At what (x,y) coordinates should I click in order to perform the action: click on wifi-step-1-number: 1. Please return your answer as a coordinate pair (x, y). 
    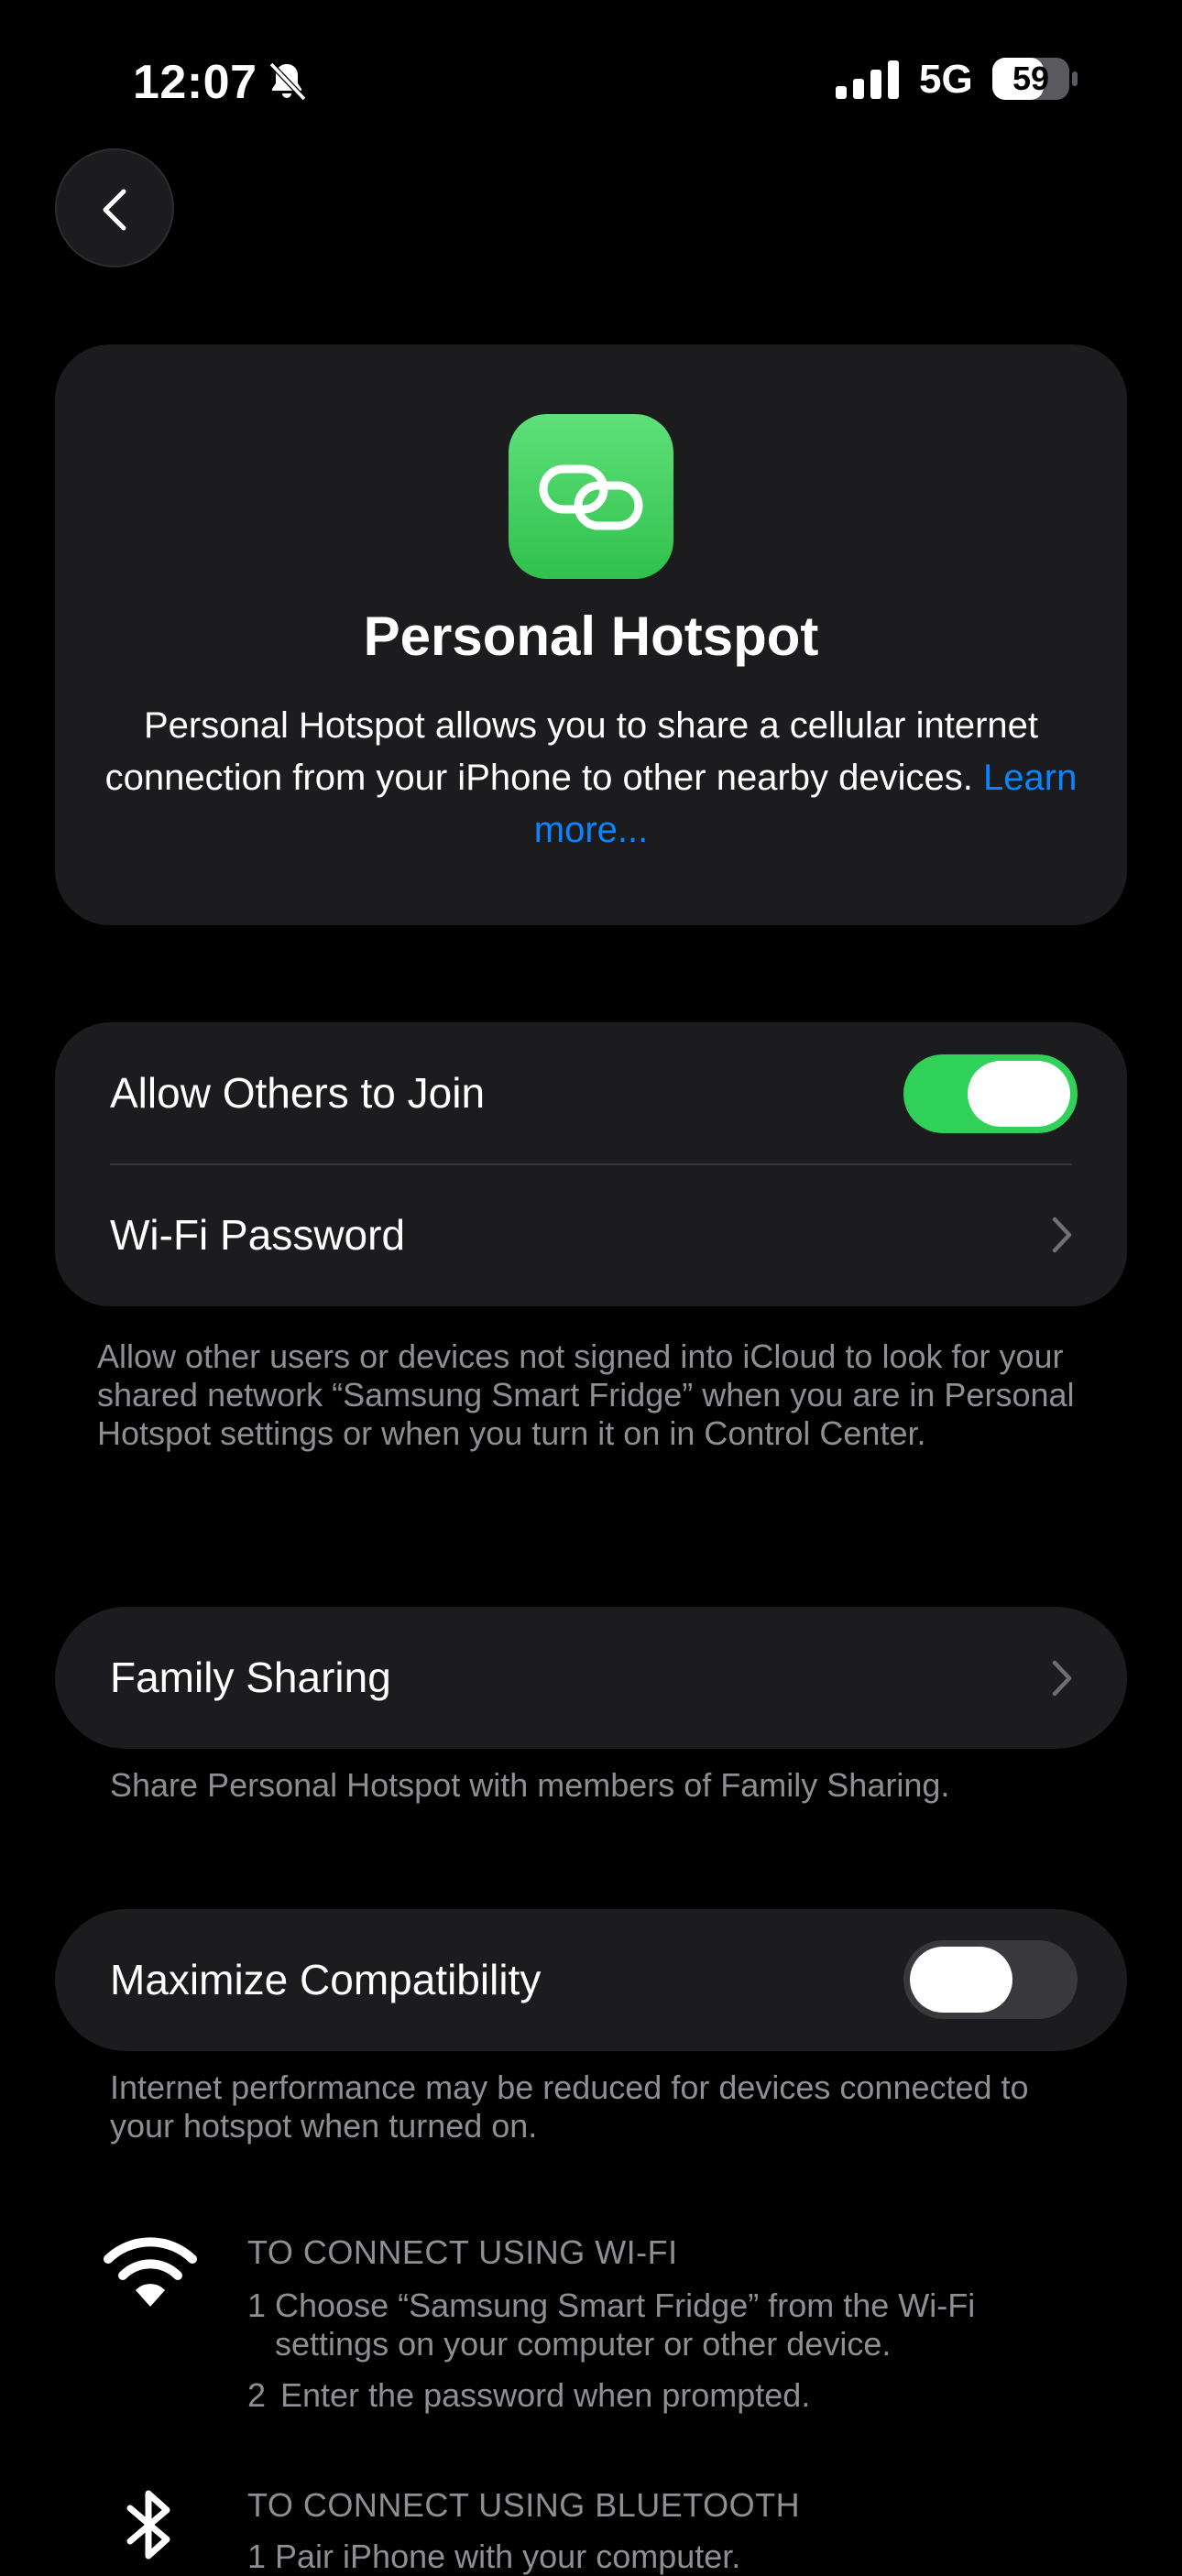
    Looking at the image, I should click on (257, 2305).